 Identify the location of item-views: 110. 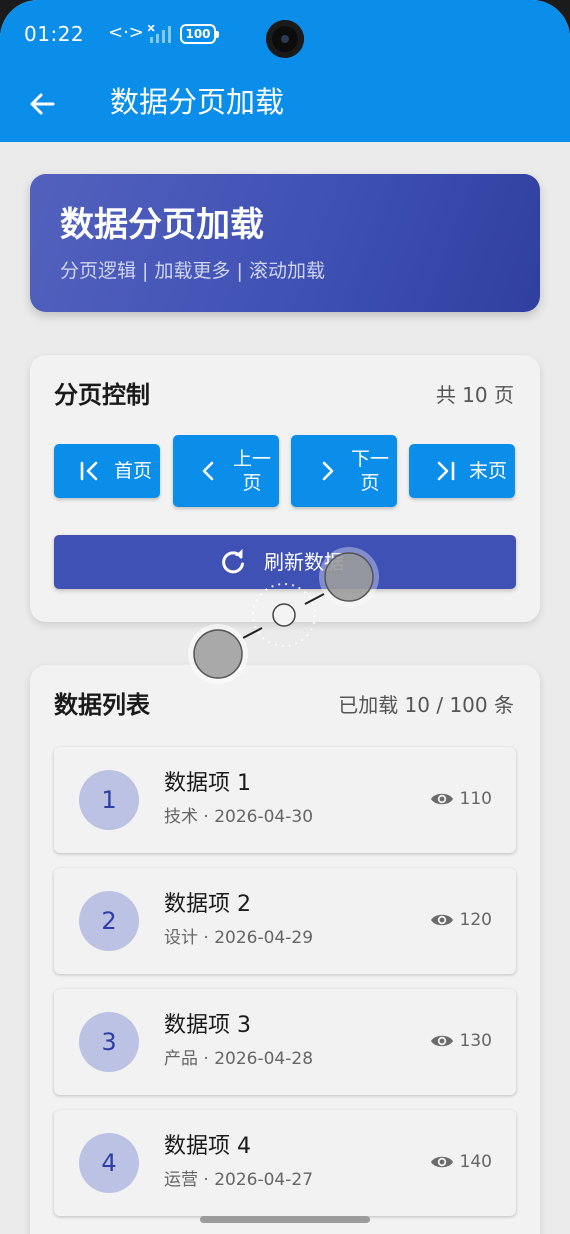
(461, 799).